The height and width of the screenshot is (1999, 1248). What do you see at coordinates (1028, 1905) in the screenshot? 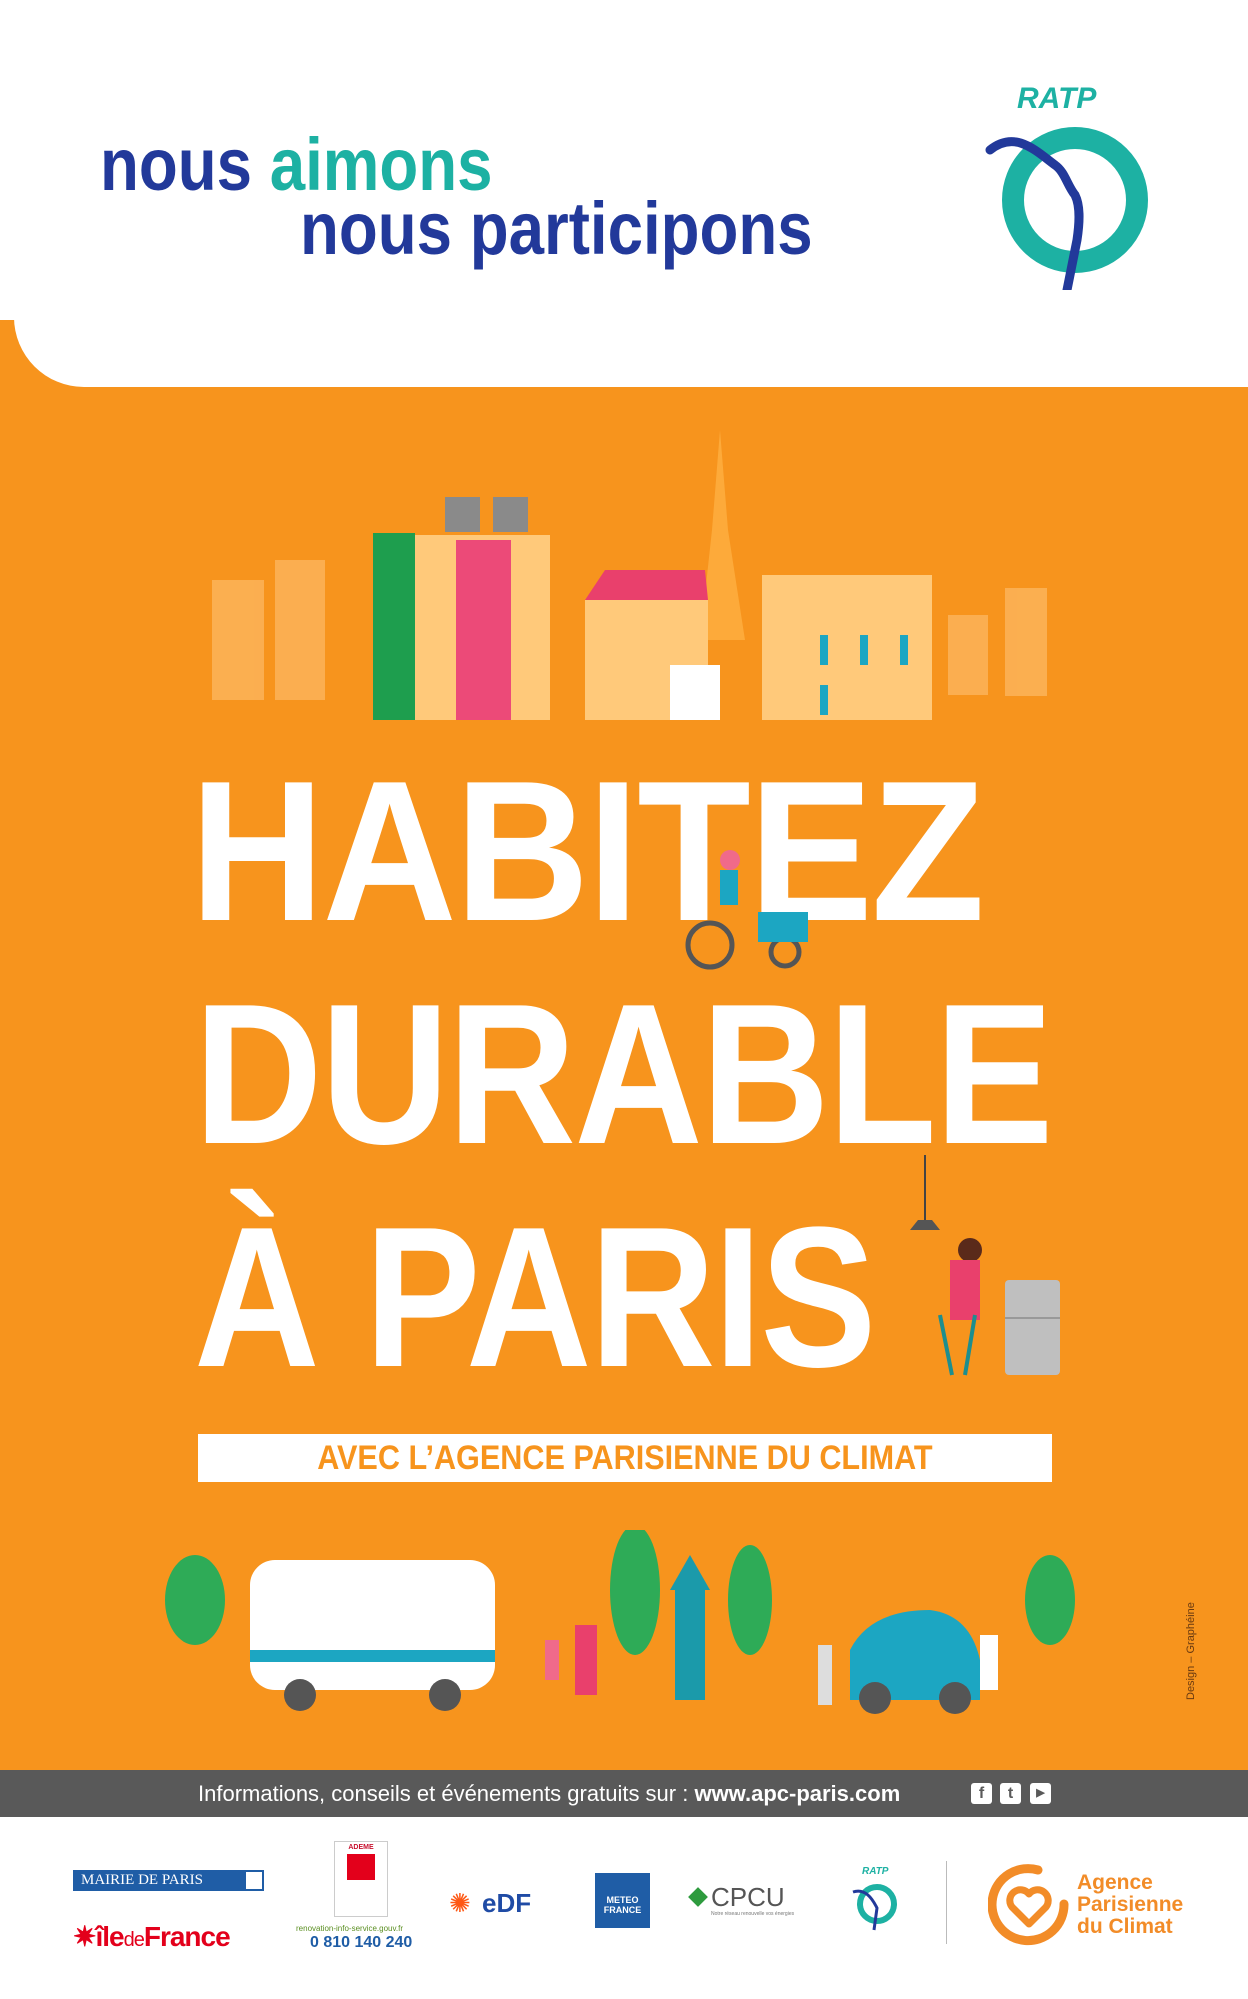
I see `apc-swirl-logo-icon` at bounding box center [1028, 1905].